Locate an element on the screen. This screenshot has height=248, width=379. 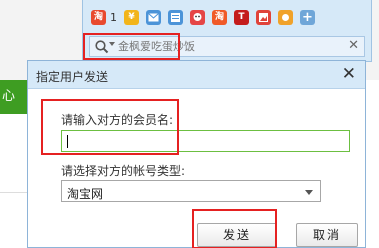
contact-search-box: ✕ is located at coordinates (227, 46).